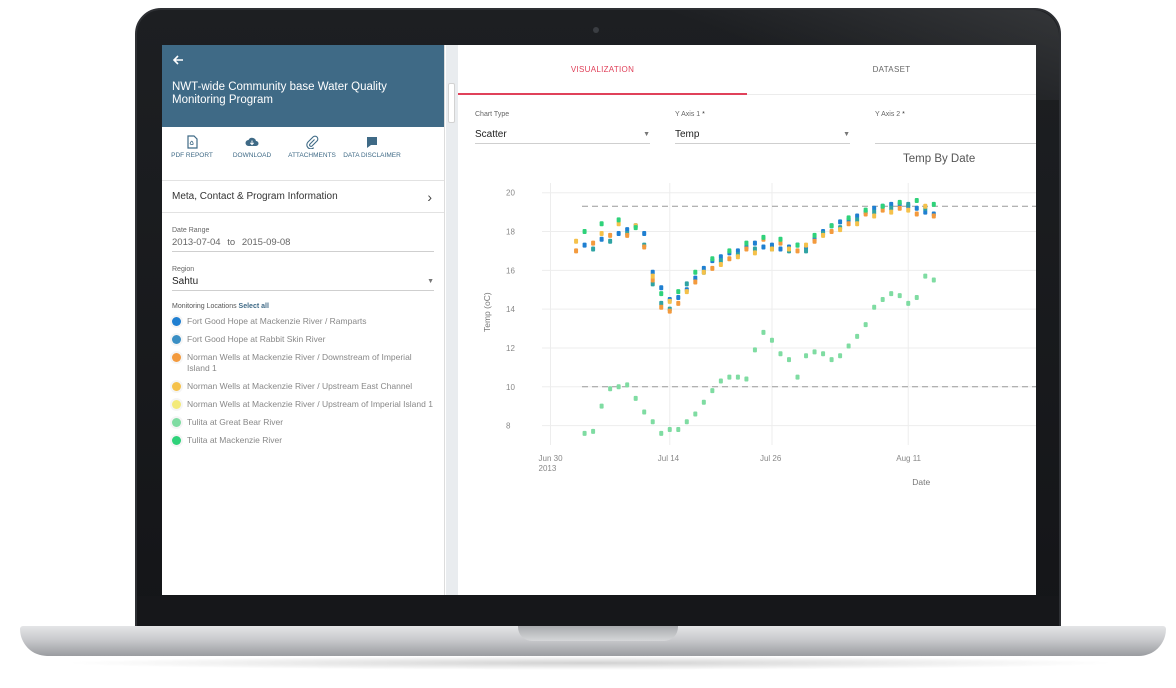  I want to click on y-axis-2-control: Y Axis 2 *, so click(955, 127).